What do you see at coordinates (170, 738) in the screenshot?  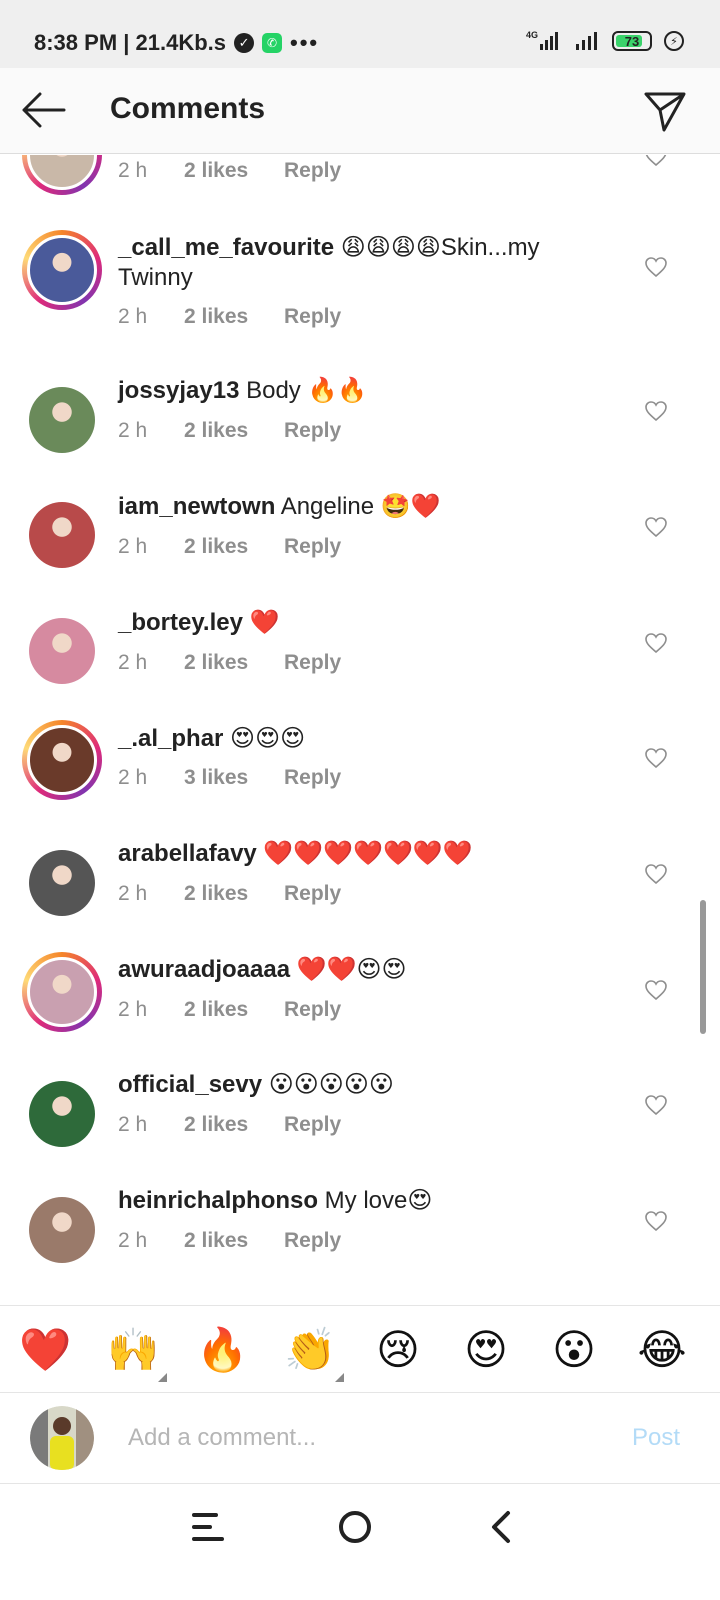 I see `comment-username: _.al_phar` at bounding box center [170, 738].